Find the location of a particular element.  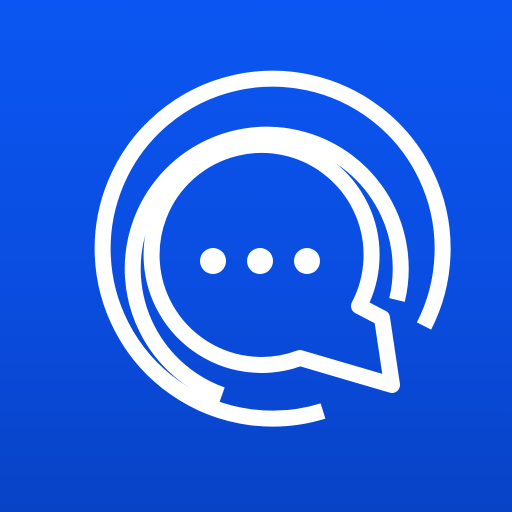

dot-icon-middle is located at coordinates (260, 261).